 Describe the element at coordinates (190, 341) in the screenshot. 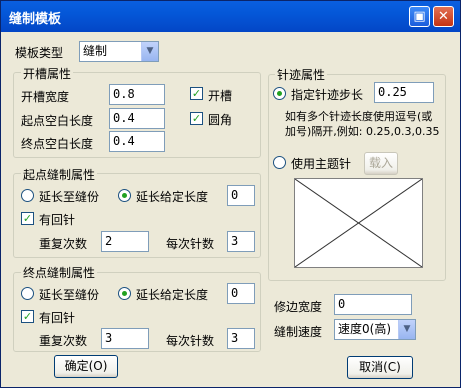

I see `end-per-label: 每次针数` at that location.